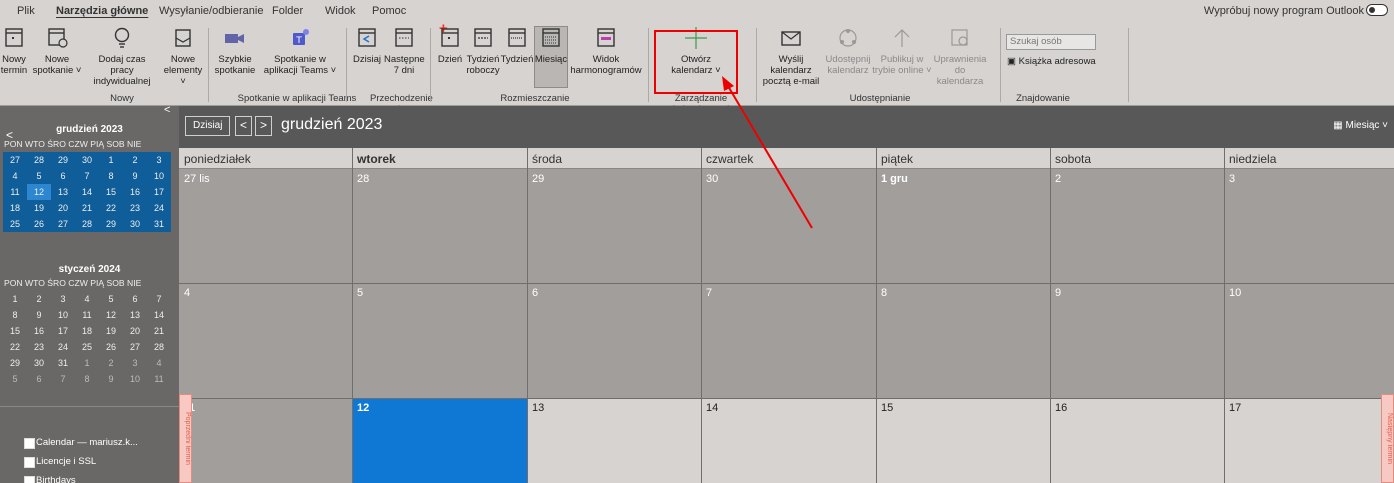 This screenshot has height=483, width=1394. Describe the element at coordinates (1309, 226) in the screenshot. I see `day-cell: 3` at that location.